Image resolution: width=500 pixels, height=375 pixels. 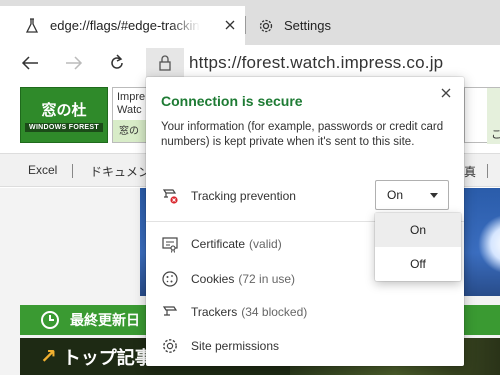 What do you see at coordinates (418, 264) in the screenshot?
I see `dropdown-option-off: Off` at bounding box center [418, 264].